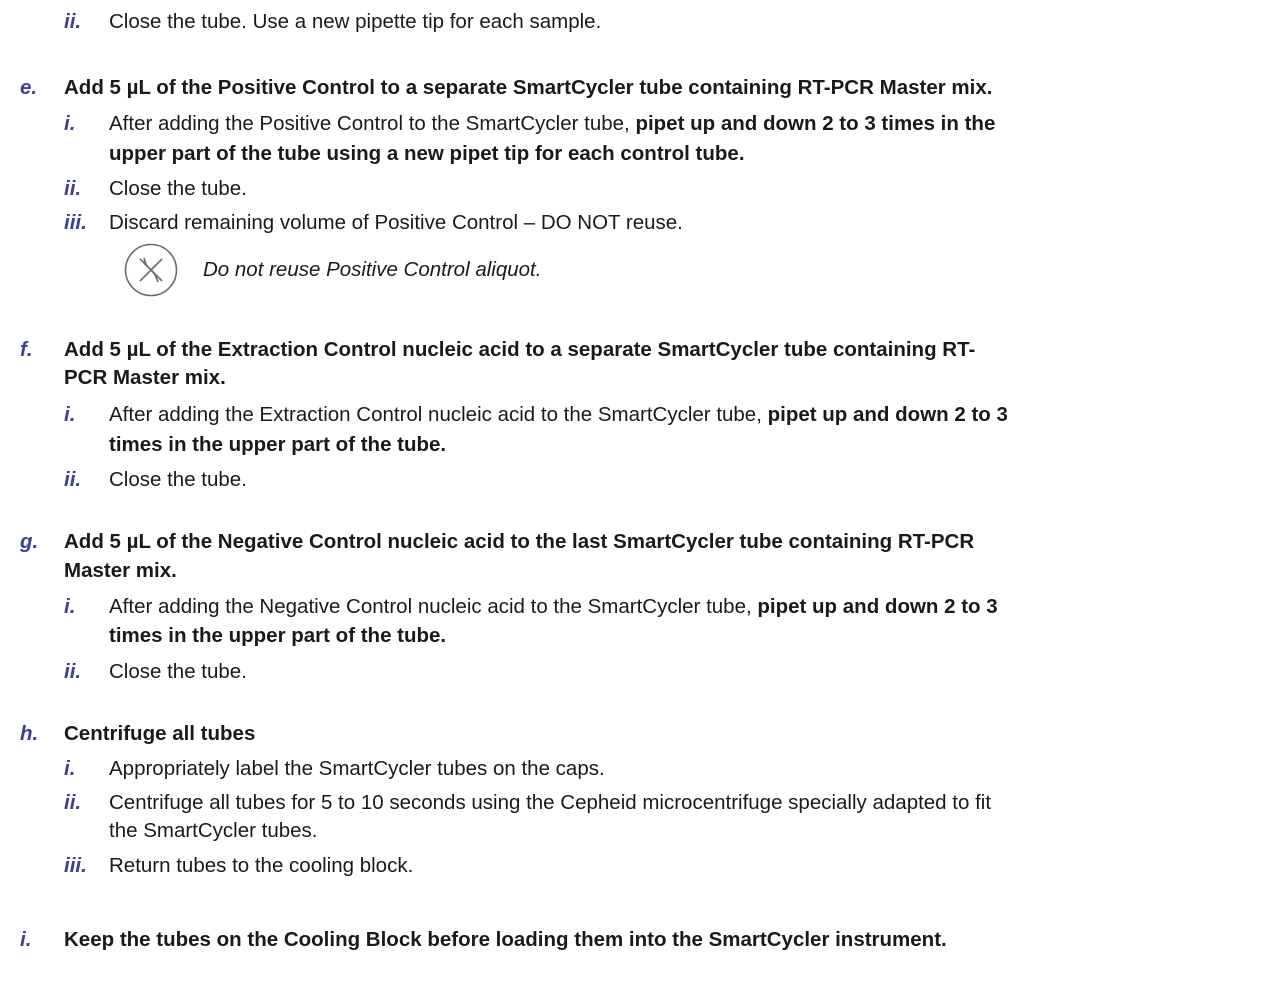  I want to click on step-heading-cont: PCR Master mix., so click(145, 377).